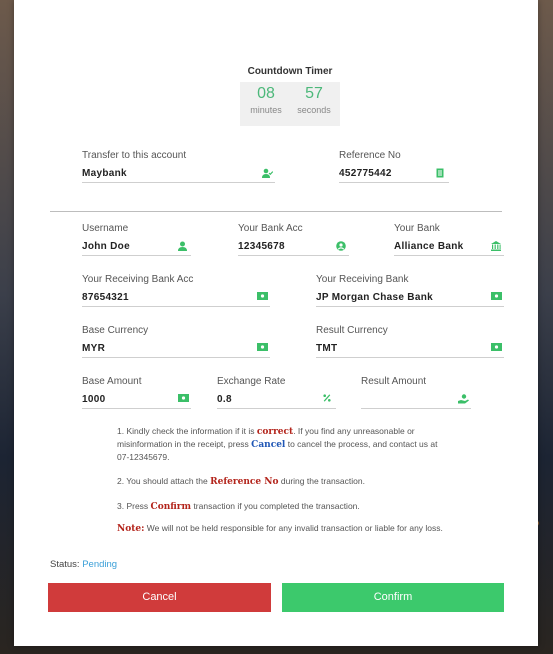 This screenshot has height=654, width=553. What do you see at coordinates (224, 399) in the screenshot?
I see `exchange-rate-value: 0.8` at bounding box center [224, 399].